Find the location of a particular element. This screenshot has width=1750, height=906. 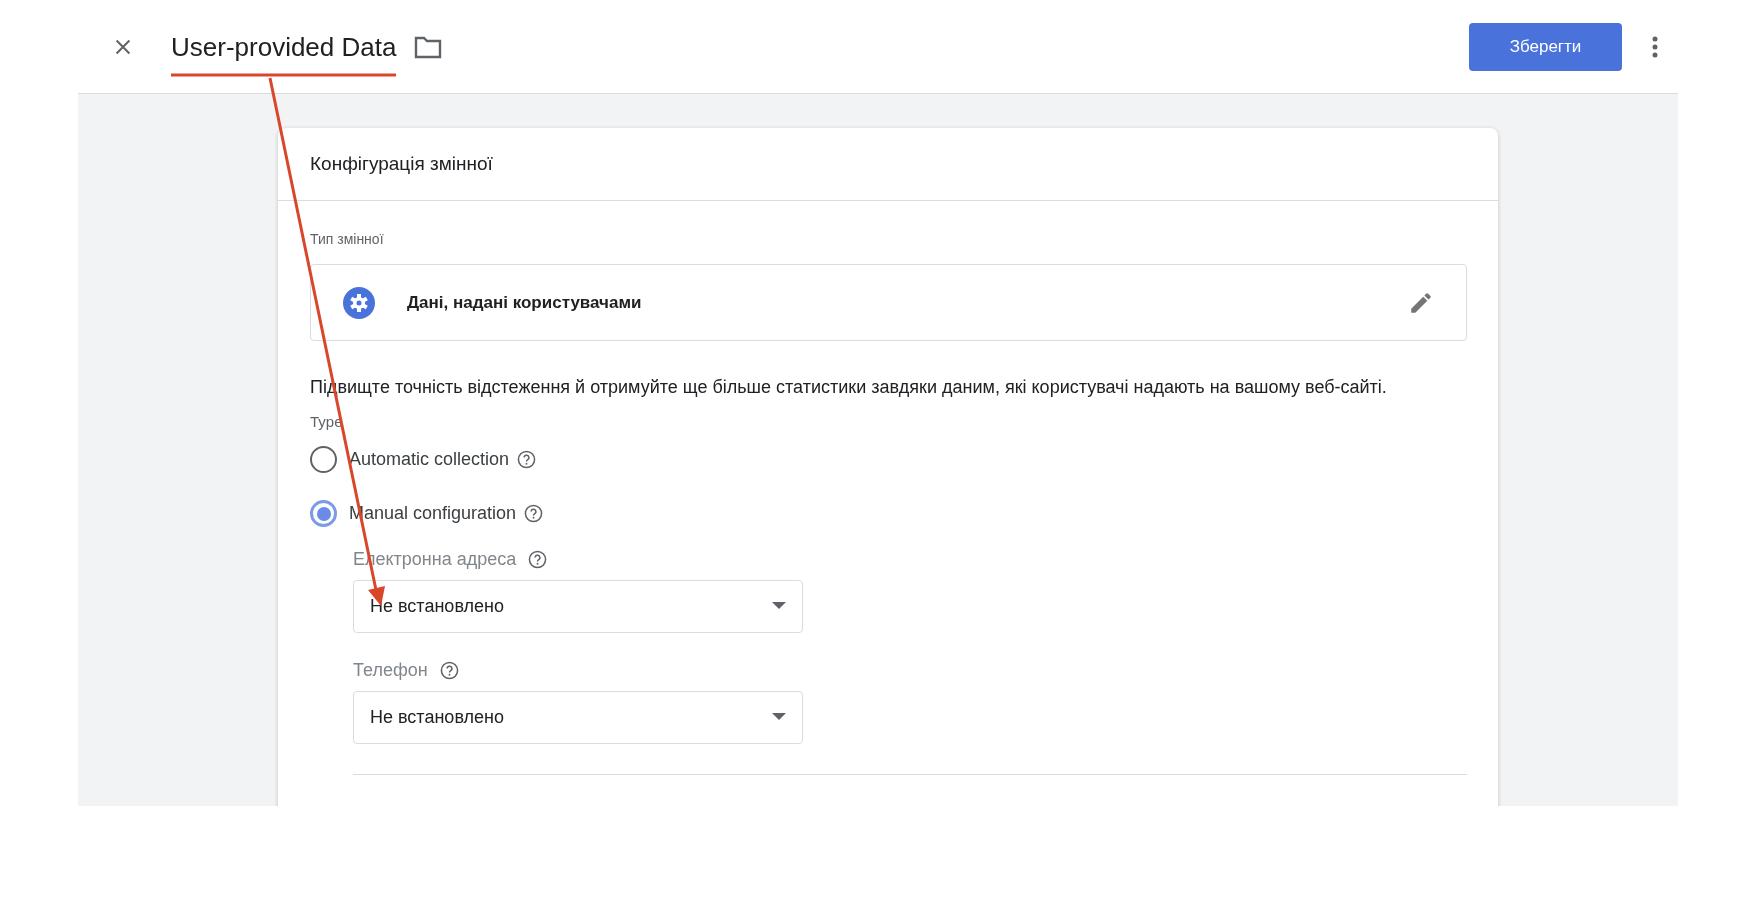

radio-label: Automatic collection is located at coordinates (429, 459).